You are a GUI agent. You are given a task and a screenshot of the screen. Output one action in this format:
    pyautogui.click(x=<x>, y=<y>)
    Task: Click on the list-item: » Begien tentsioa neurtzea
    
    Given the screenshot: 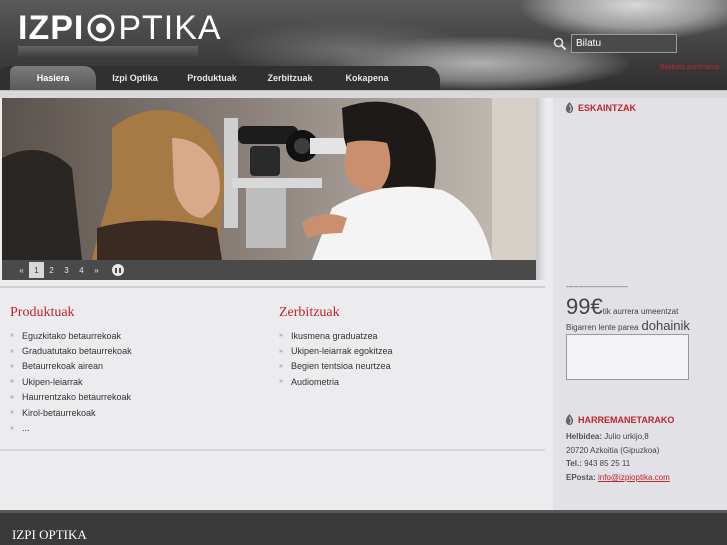 What is the action you would take?
    pyautogui.click(x=336, y=366)
    